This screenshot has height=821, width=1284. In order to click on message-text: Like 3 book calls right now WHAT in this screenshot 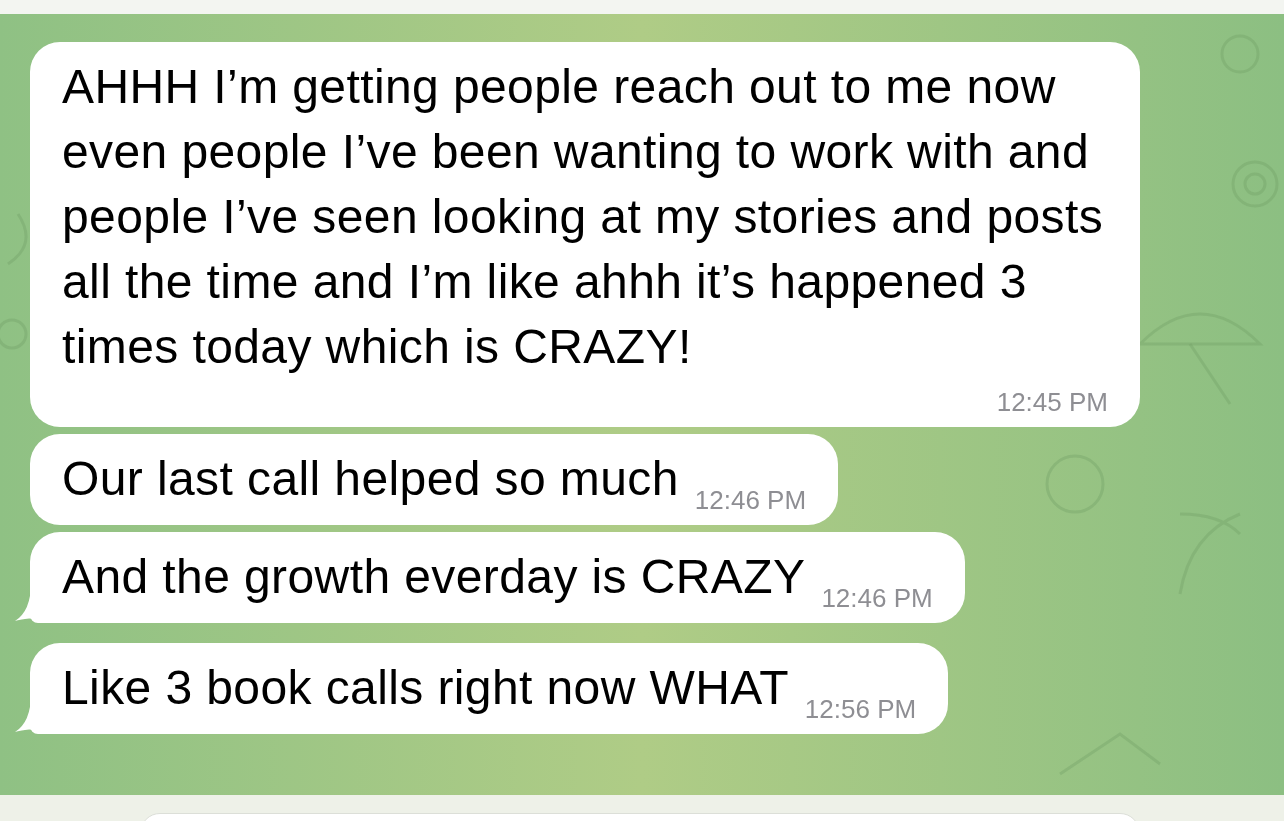, I will do `click(425, 688)`.